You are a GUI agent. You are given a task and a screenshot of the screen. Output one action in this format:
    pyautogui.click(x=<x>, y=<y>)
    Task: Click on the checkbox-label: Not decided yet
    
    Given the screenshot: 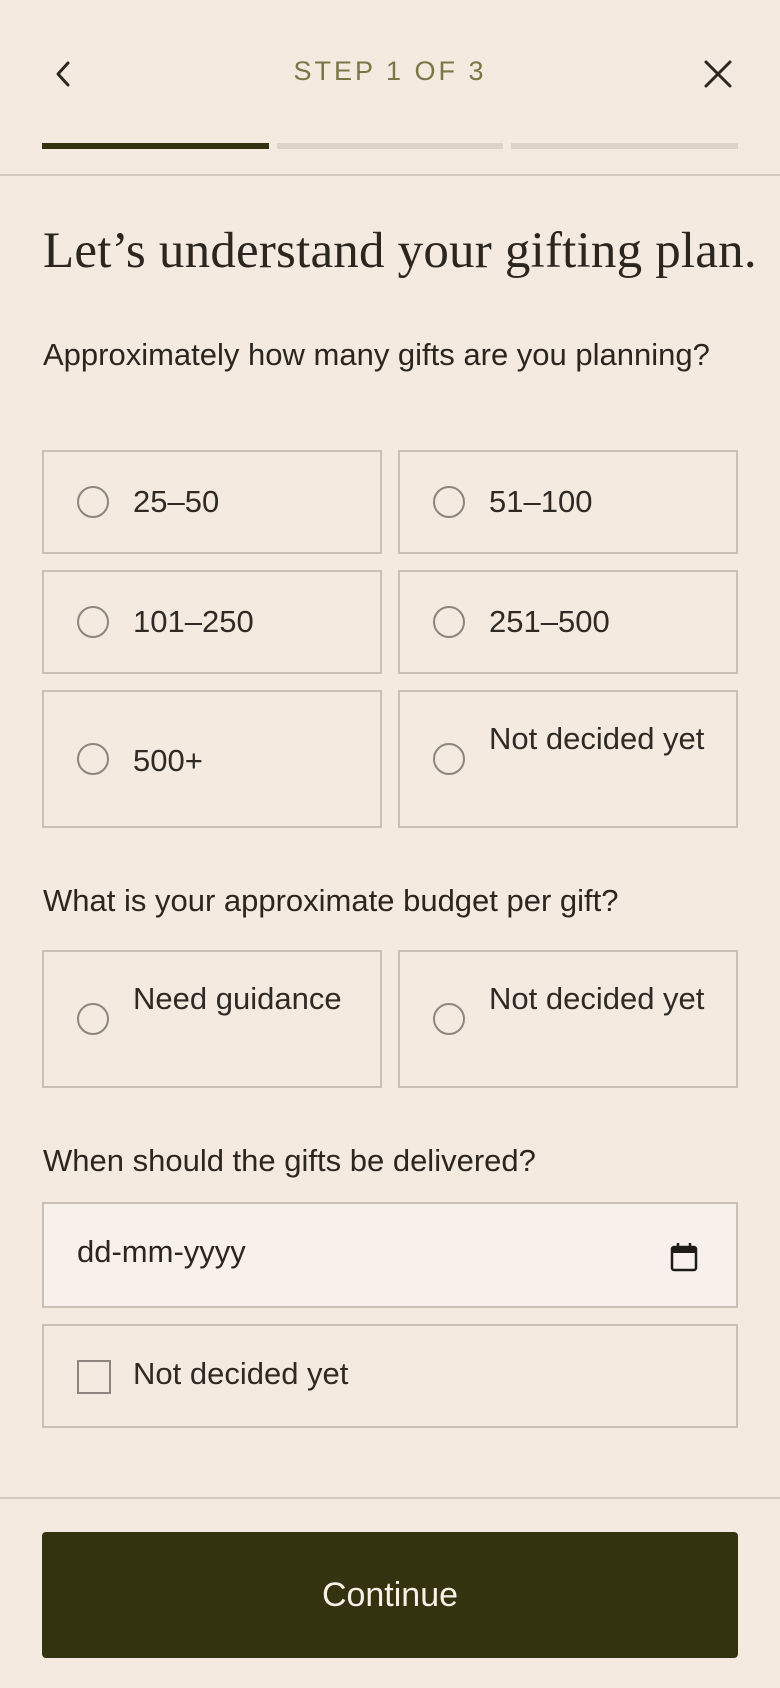 What is the action you would take?
    pyautogui.click(x=241, y=1373)
    